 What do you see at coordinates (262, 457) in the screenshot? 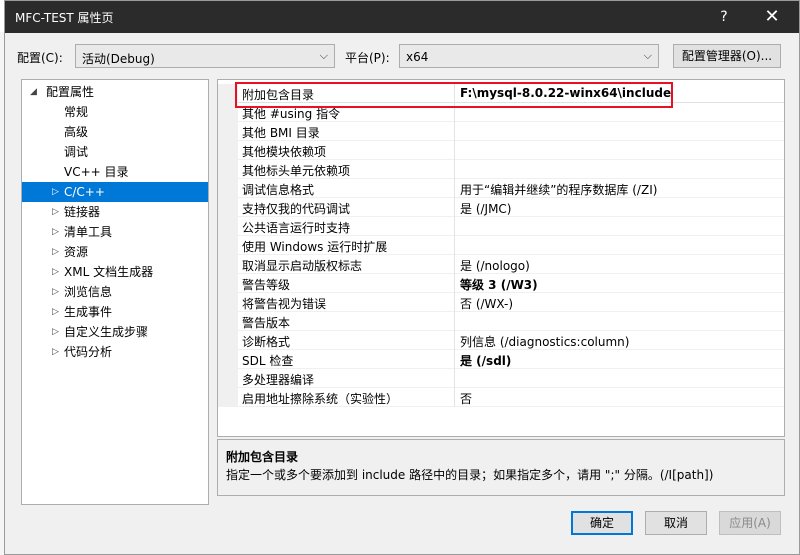
I see `description-title: 附加包含目录` at bounding box center [262, 457].